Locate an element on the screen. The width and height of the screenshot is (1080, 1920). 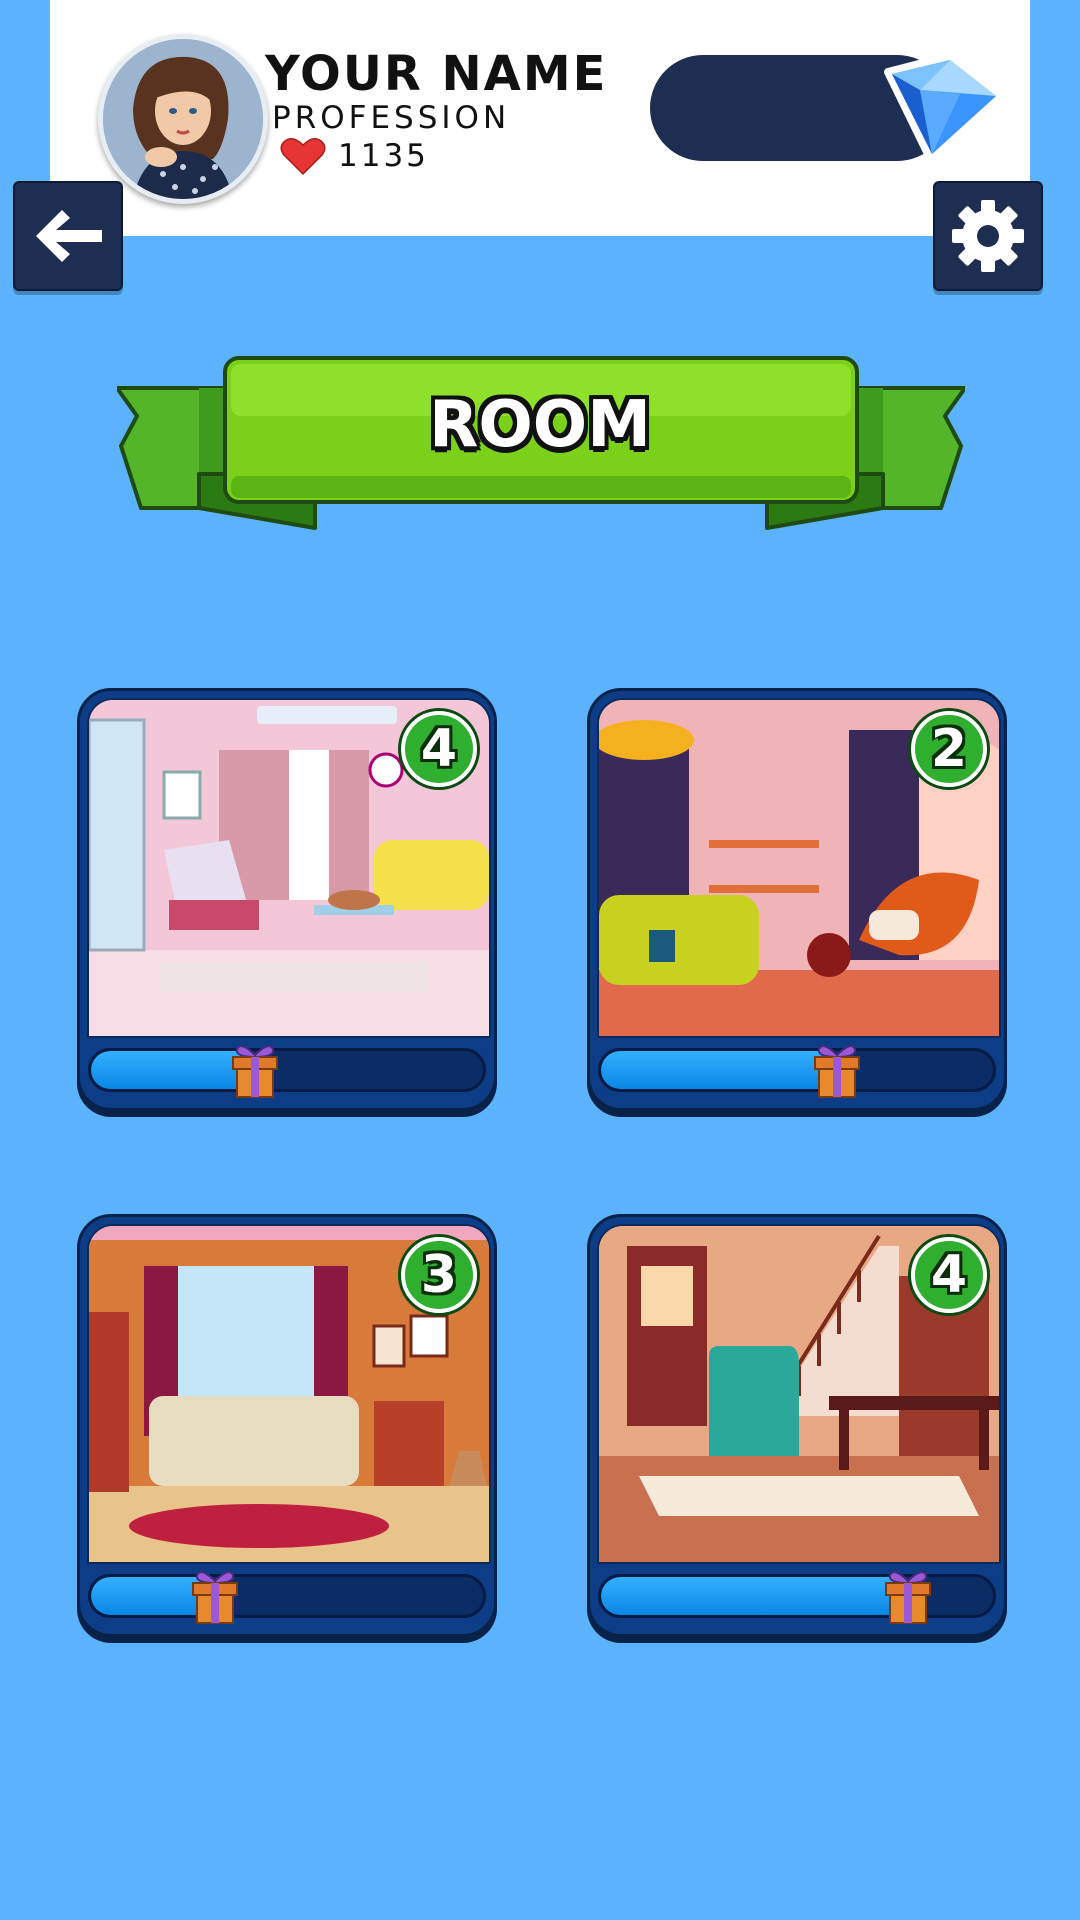
back-button is located at coordinates (68, 236).